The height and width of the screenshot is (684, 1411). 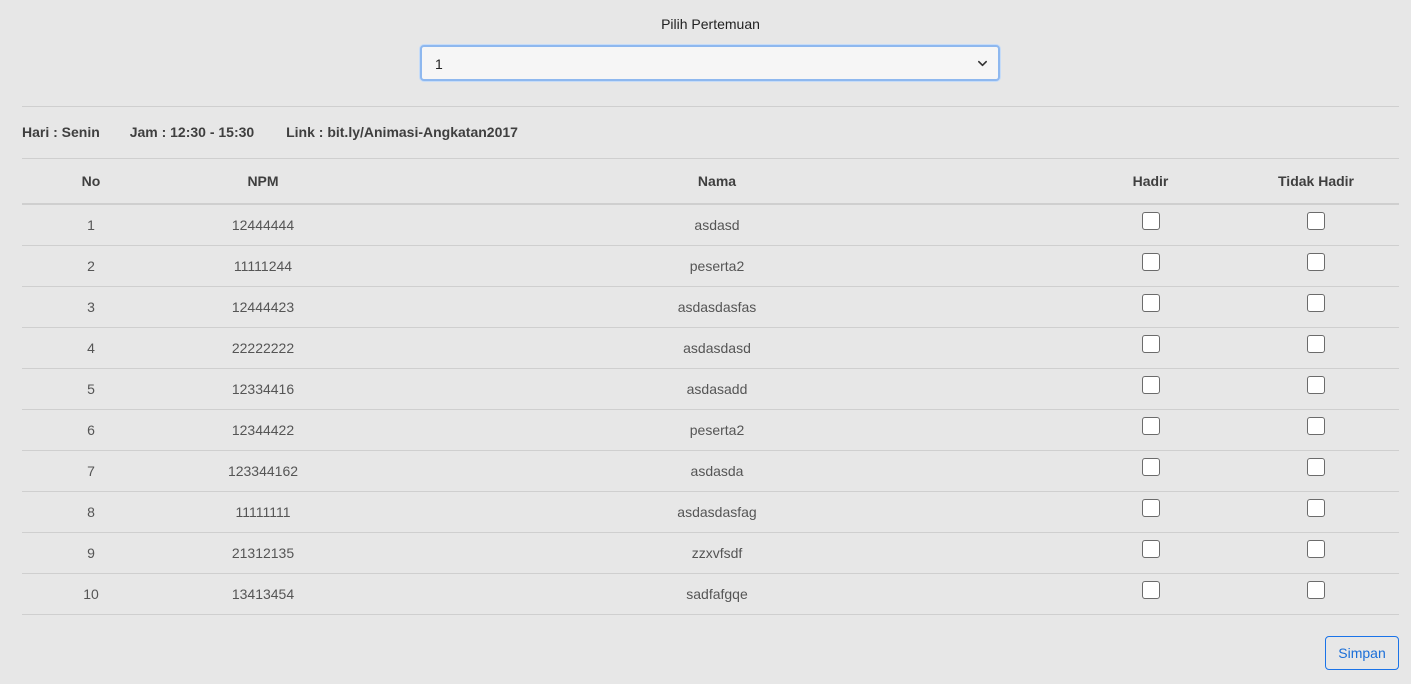 What do you see at coordinates (1150, 182) in the screenshot?
I see `header-hadir: Hadir` at bounding box center [1150, 182].